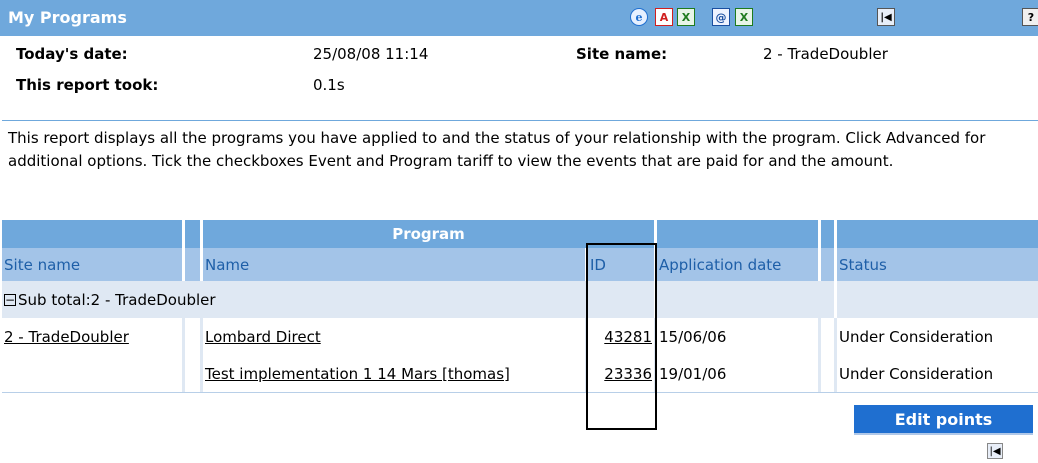  Describe the element at coordinates (937, 264) in the screenshot. I see `col-status: Status` at that location.